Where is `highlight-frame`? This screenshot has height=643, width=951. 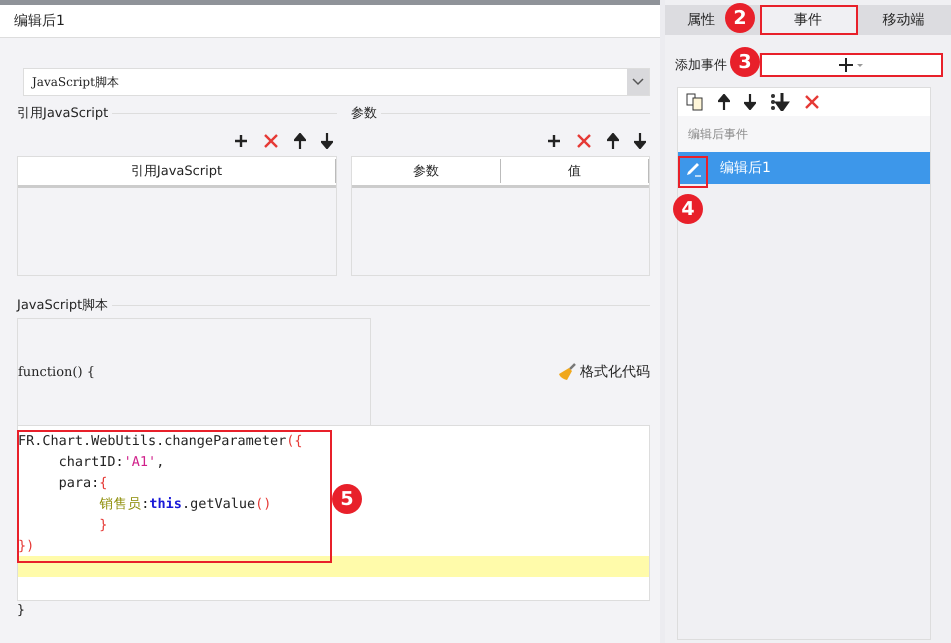 highlight-frame is located at coordinates (693, 172).